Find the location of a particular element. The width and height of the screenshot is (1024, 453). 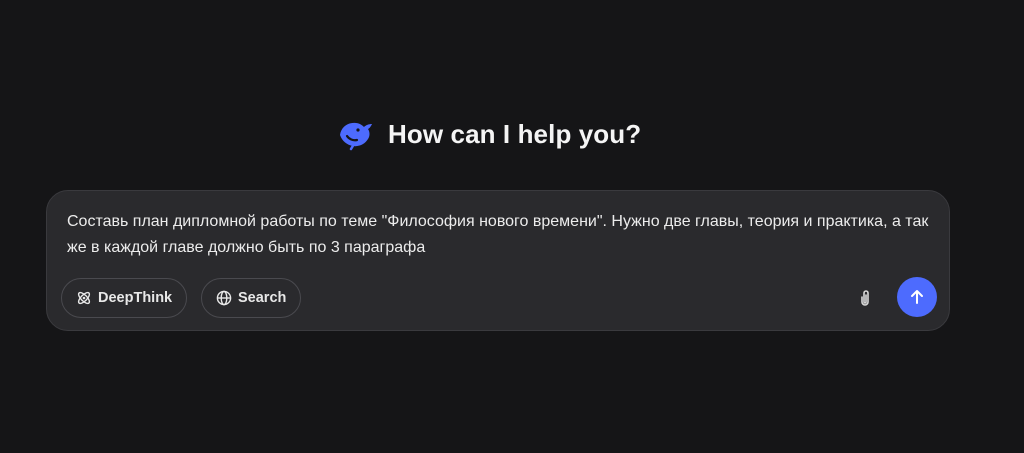

send-button is located at coordinates (917, 297).